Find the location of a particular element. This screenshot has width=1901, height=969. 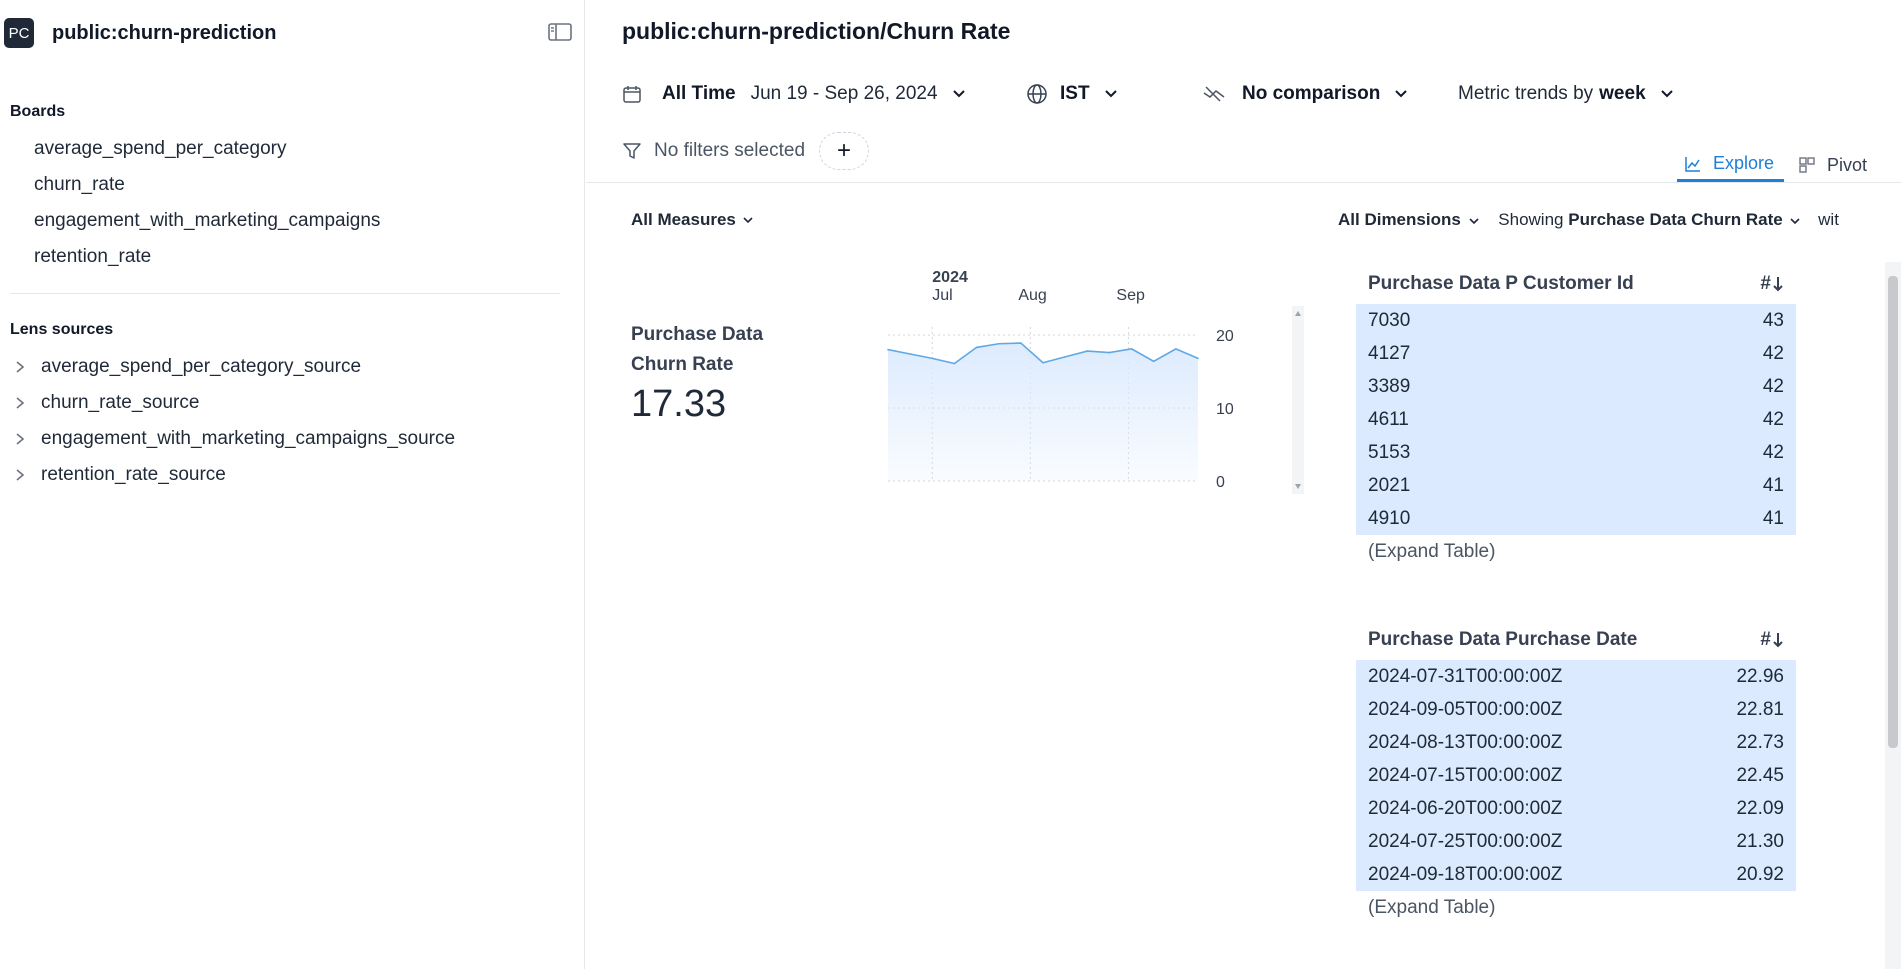

board-item: retention_rate is located at coordinates (92, 257).